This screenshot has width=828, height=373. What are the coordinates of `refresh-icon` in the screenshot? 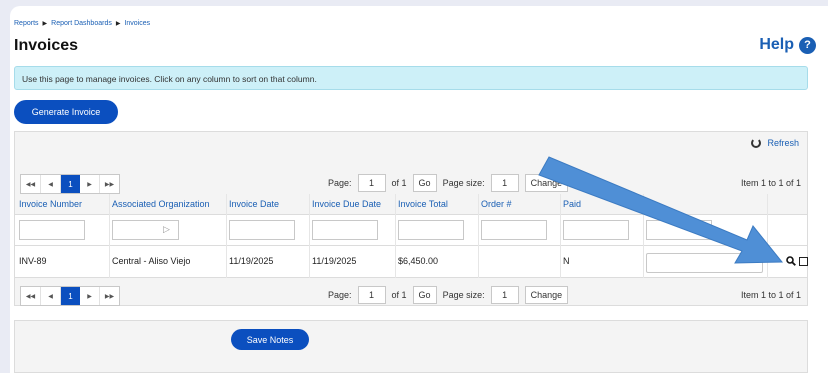 It's located at (756, 143).